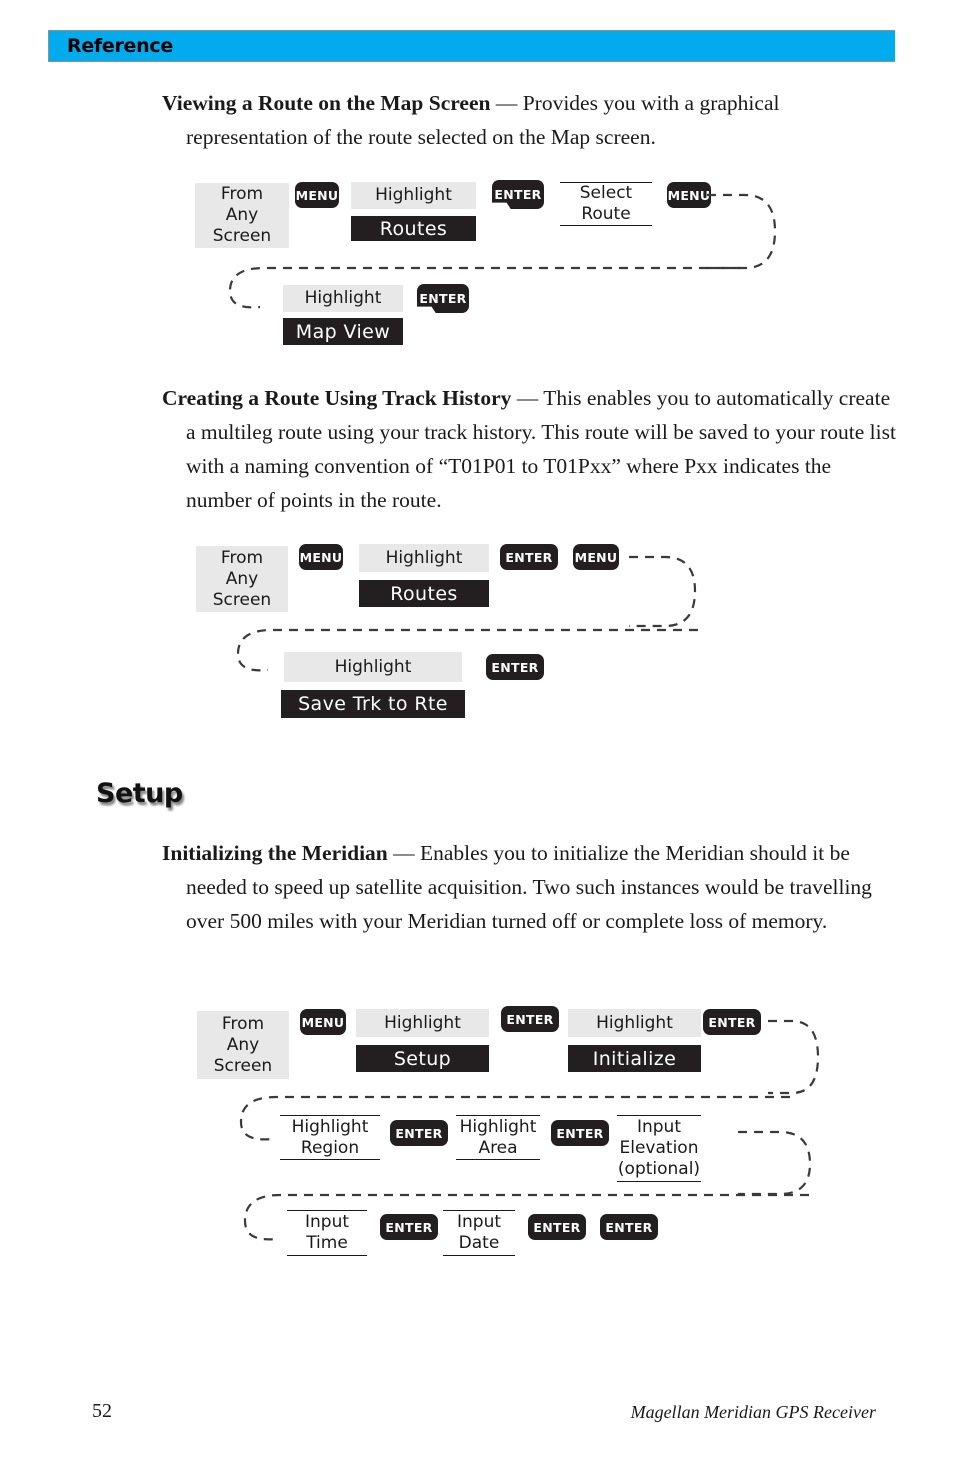 This screenshot has height=1475, width=954. Describe the element at coordinates (498, 1137) in the screenshot. I see `flow-node-highlight-area: Highlight Area` at that location.